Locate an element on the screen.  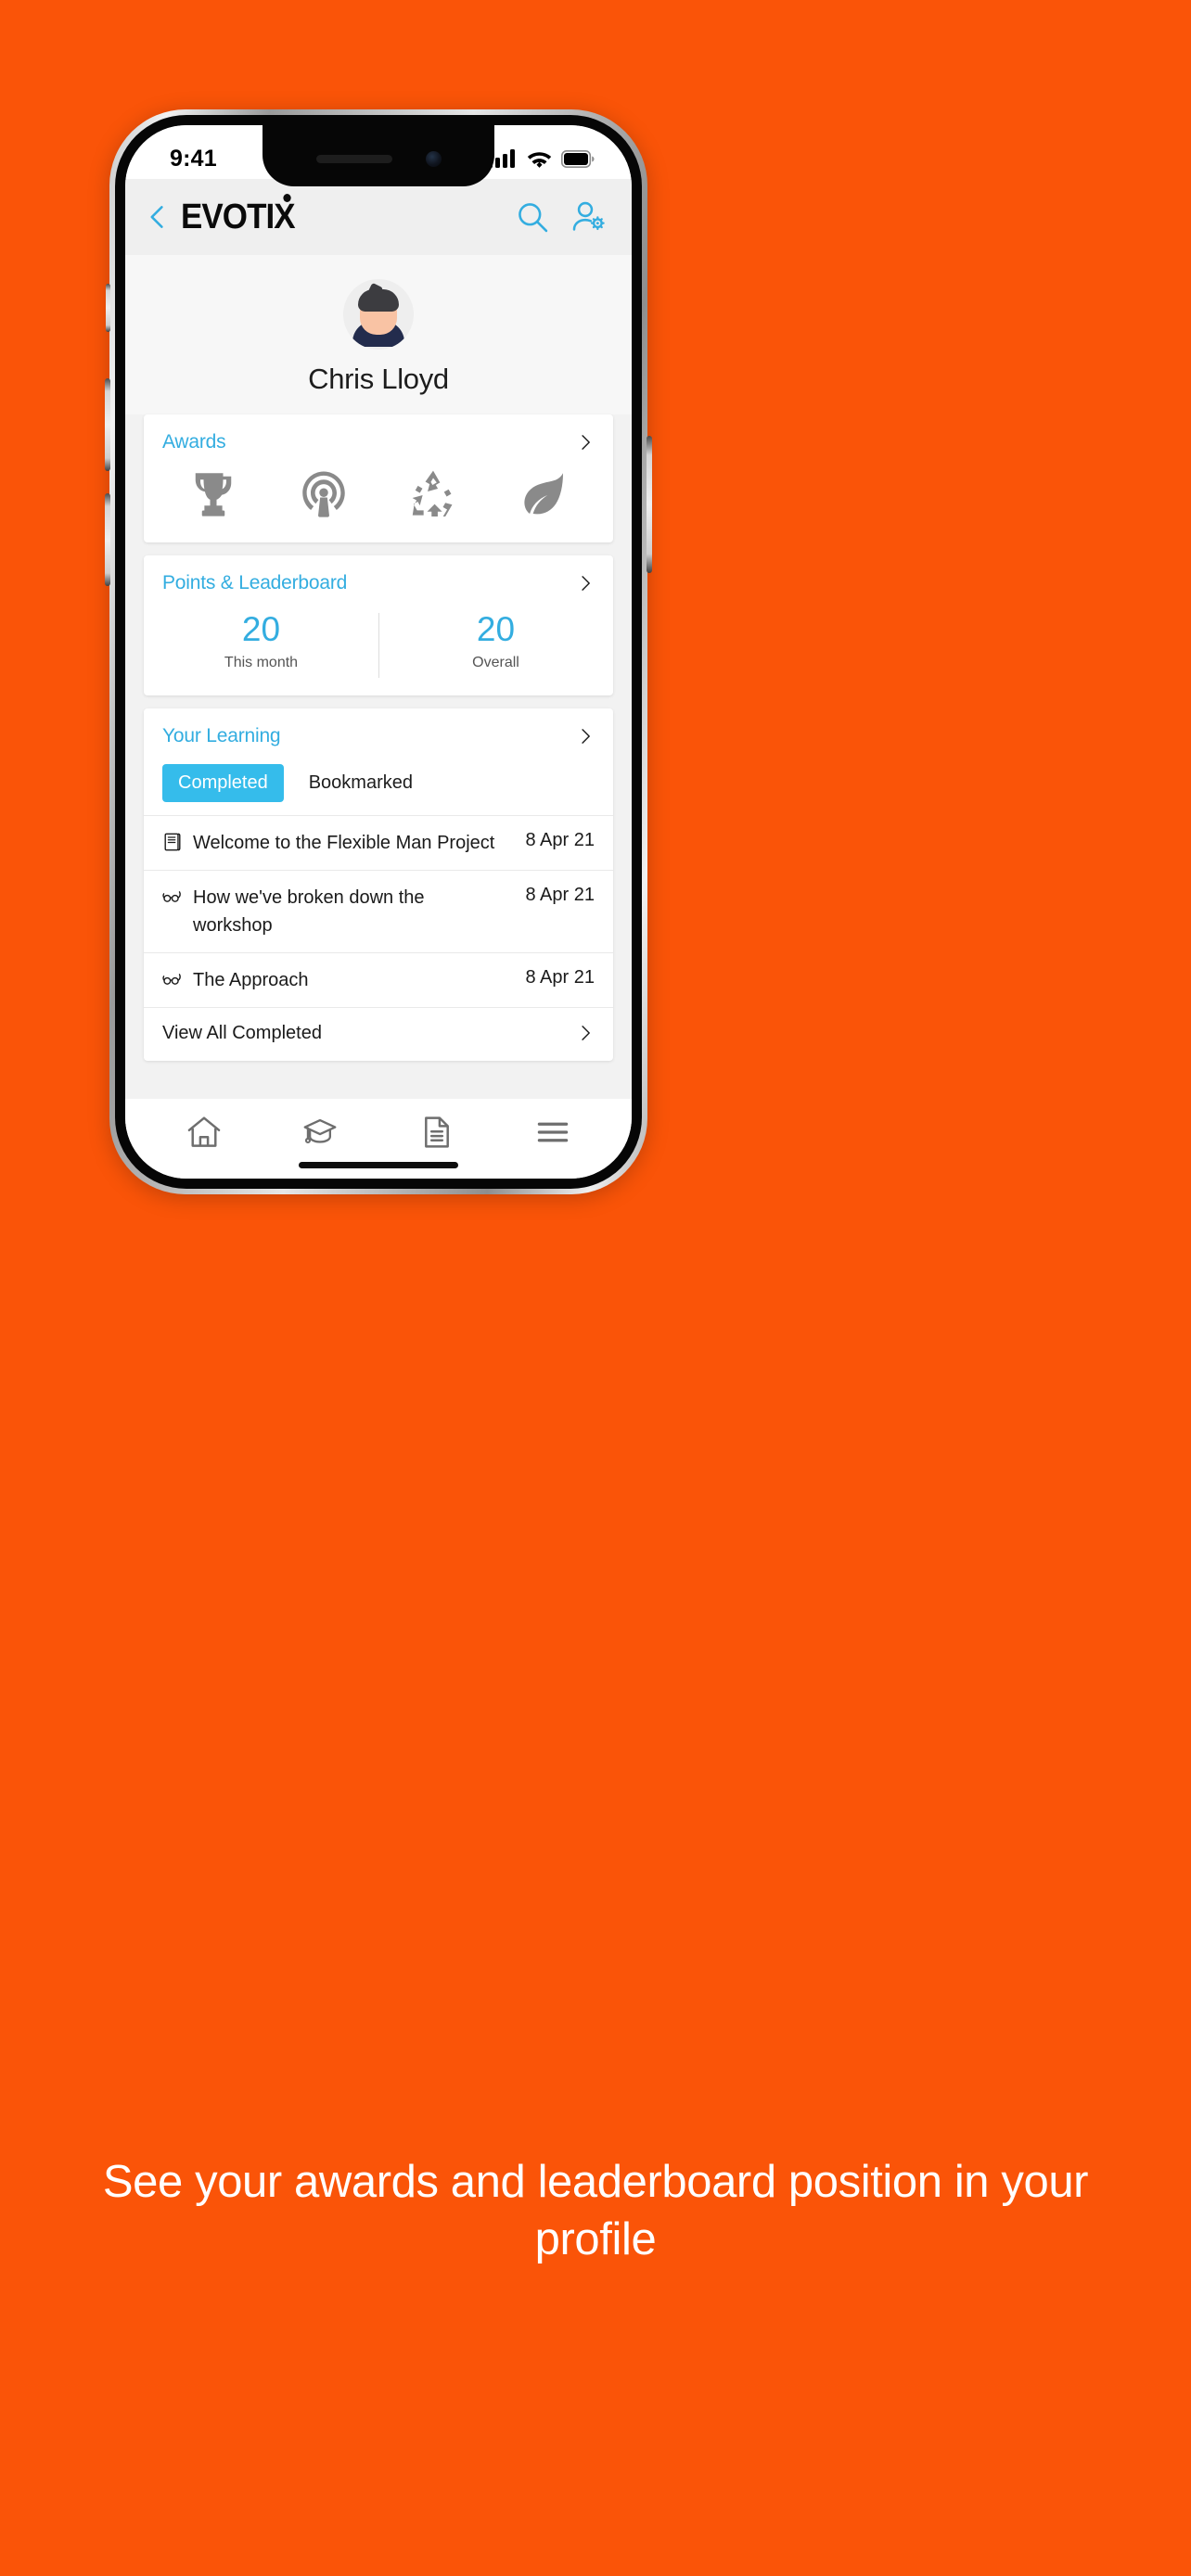
document-icon is located at coordinates (437, 1132).